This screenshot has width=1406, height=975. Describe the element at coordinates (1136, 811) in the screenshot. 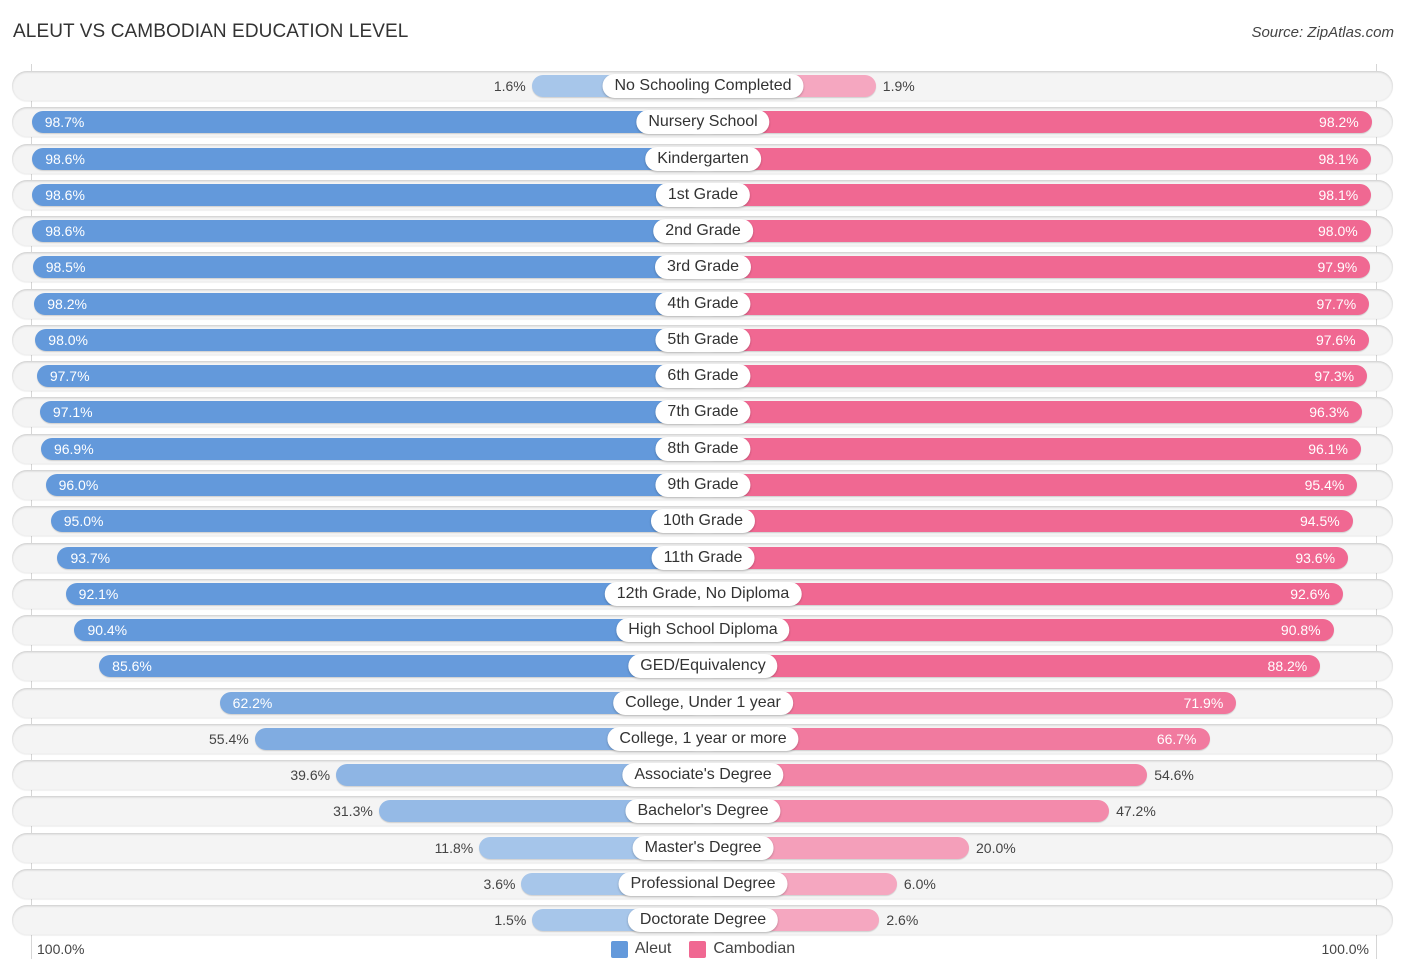

I see `value-label-cambodian: 47.2%` at that location.